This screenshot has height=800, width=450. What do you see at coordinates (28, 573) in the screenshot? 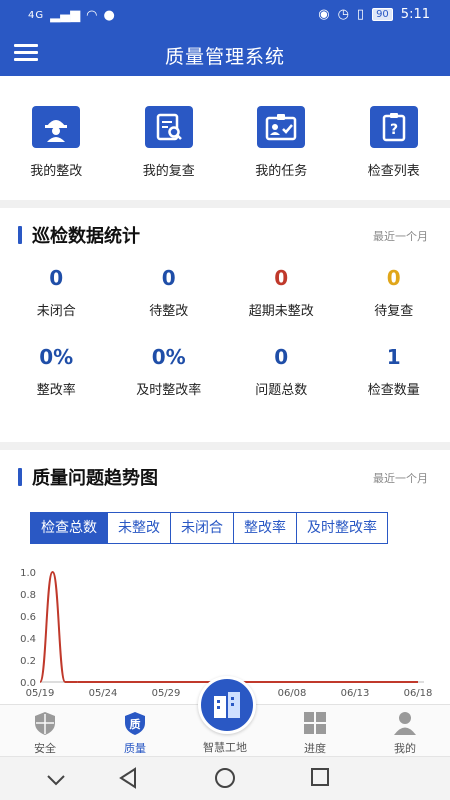
I see `y-tick-label: 1.0` at bounding box center [28, 573].